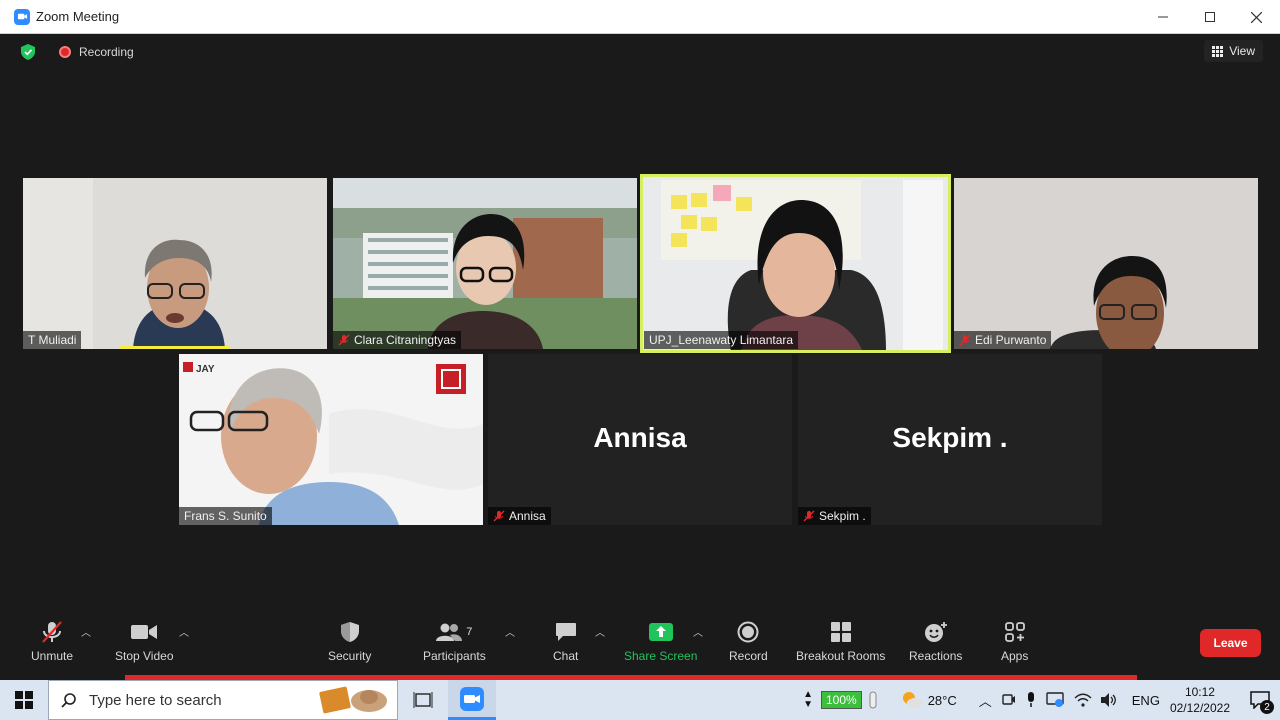 This screenshot has width=1280, height=720. I want to click on search-highlight-image, so click(353, 700).